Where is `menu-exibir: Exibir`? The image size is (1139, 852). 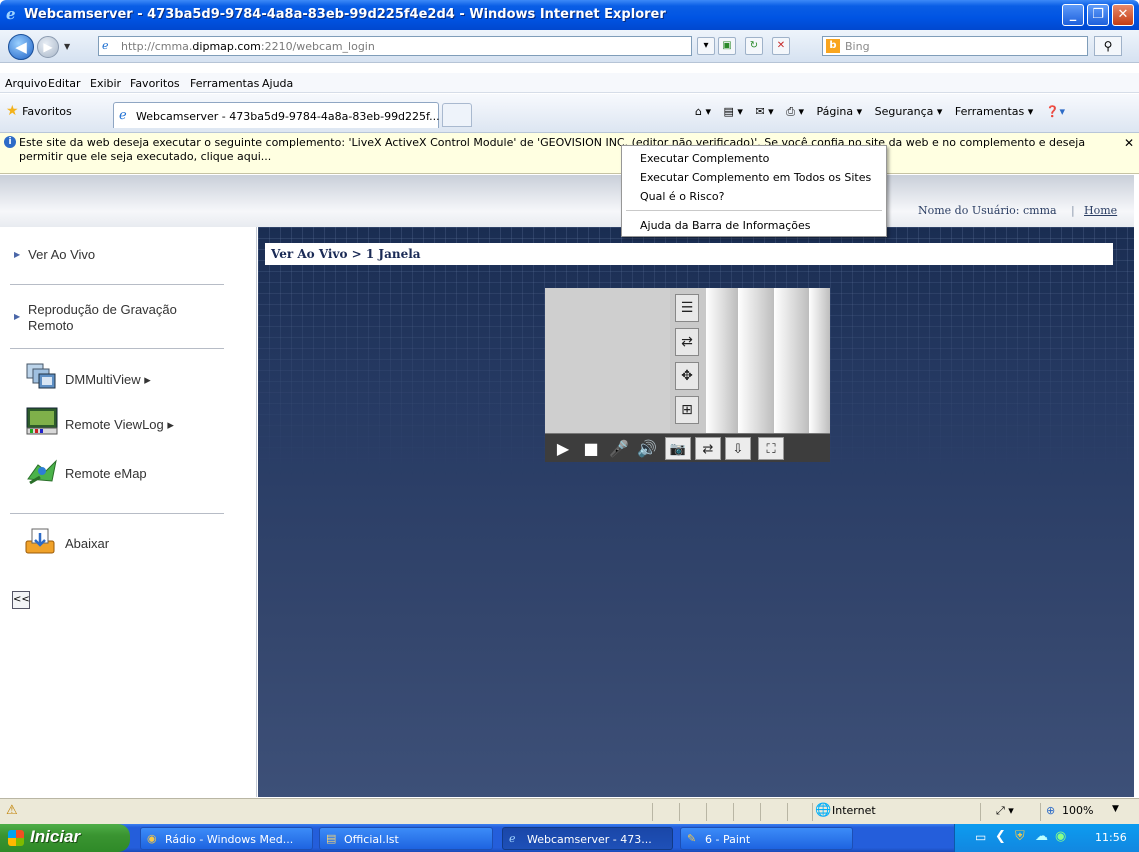
menu-exibir: Exibir is located at coordinates (105, 83).